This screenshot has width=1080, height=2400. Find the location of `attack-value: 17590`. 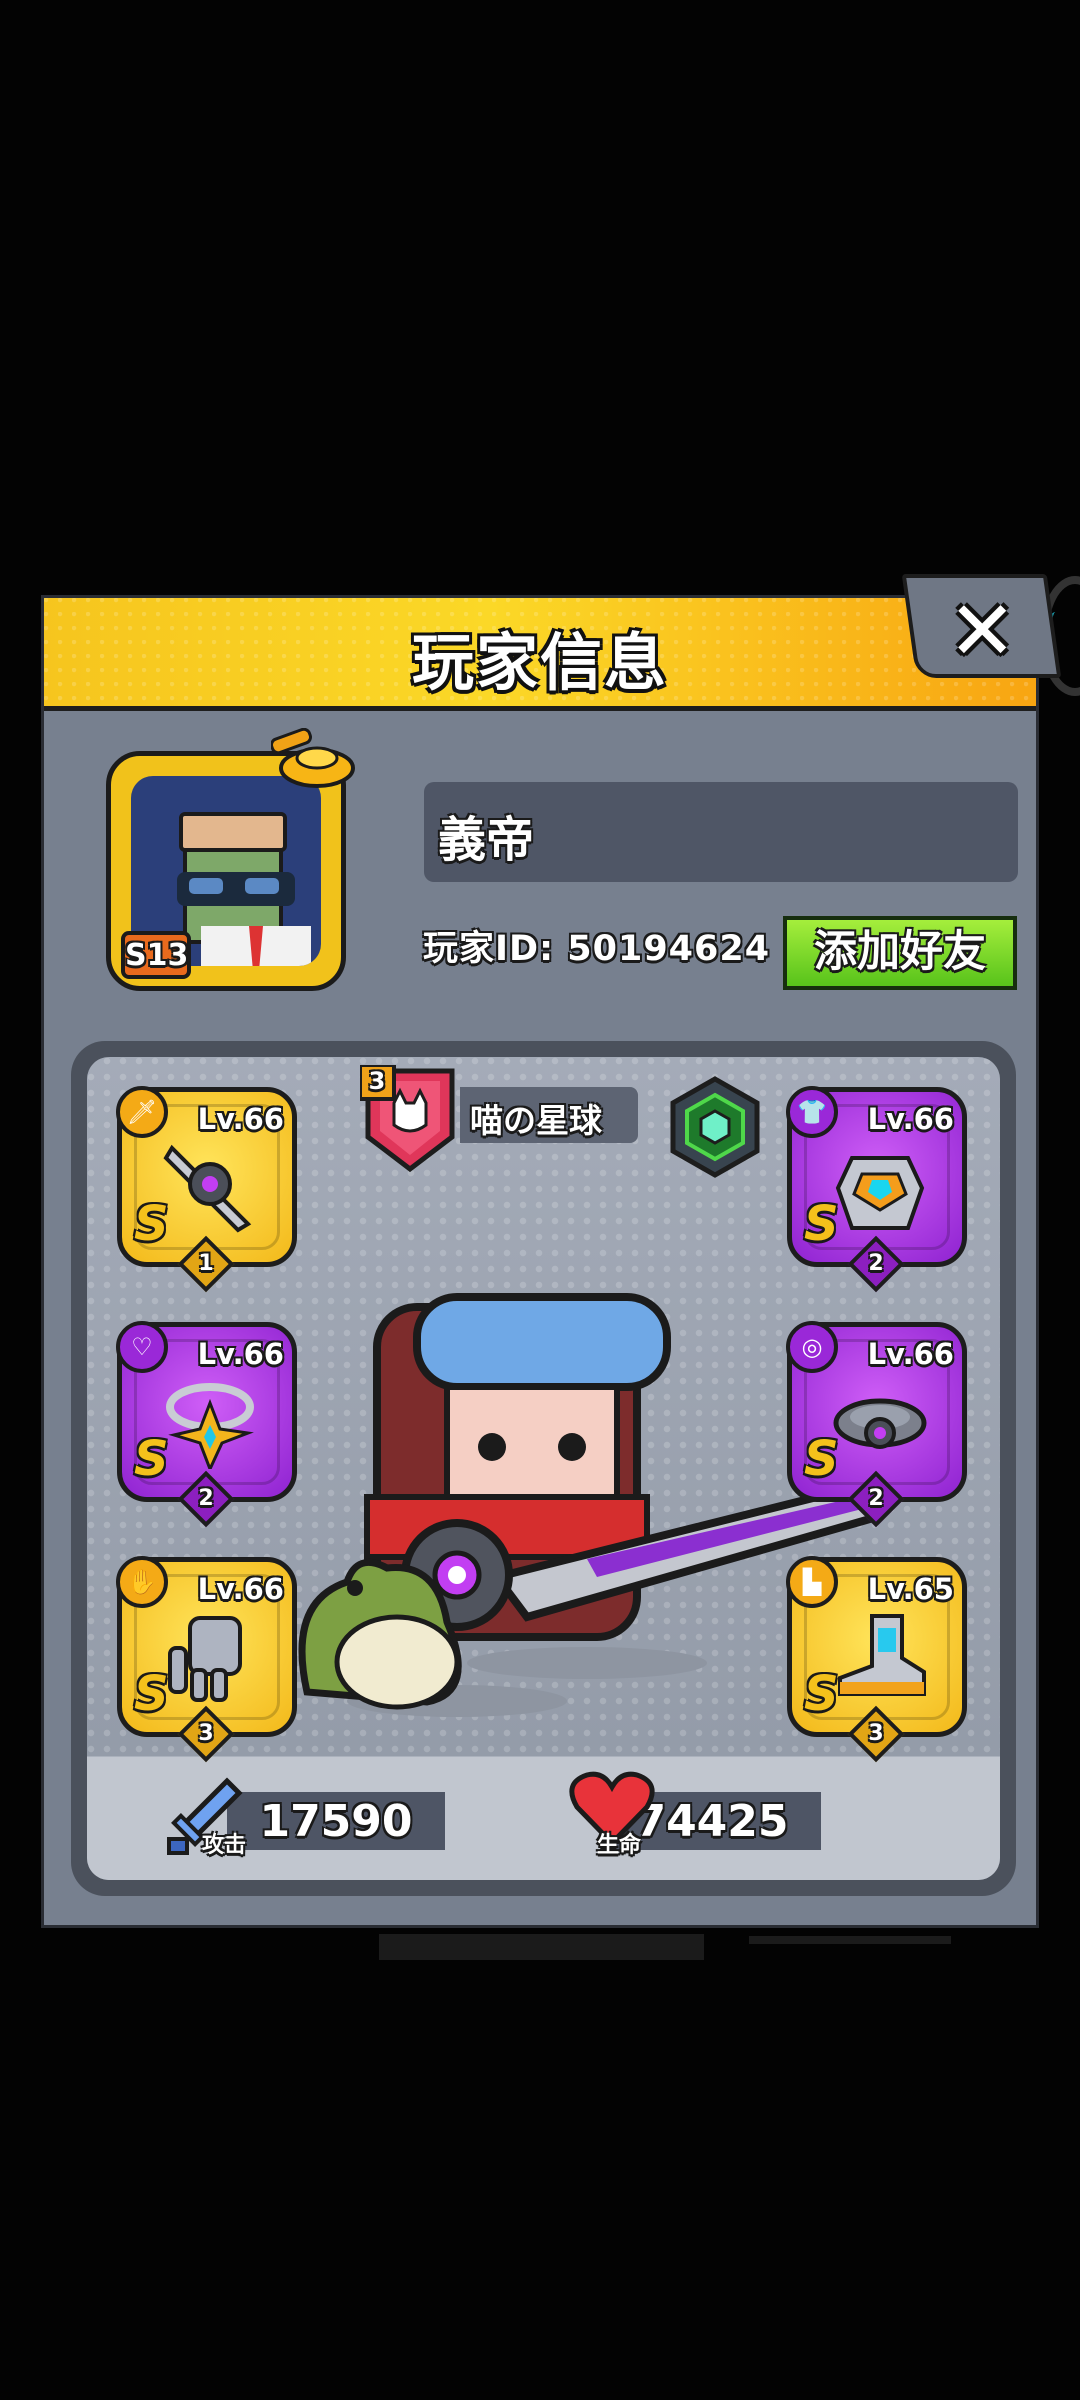

attack-value: 17590 is located at coordinates (336, 1821).